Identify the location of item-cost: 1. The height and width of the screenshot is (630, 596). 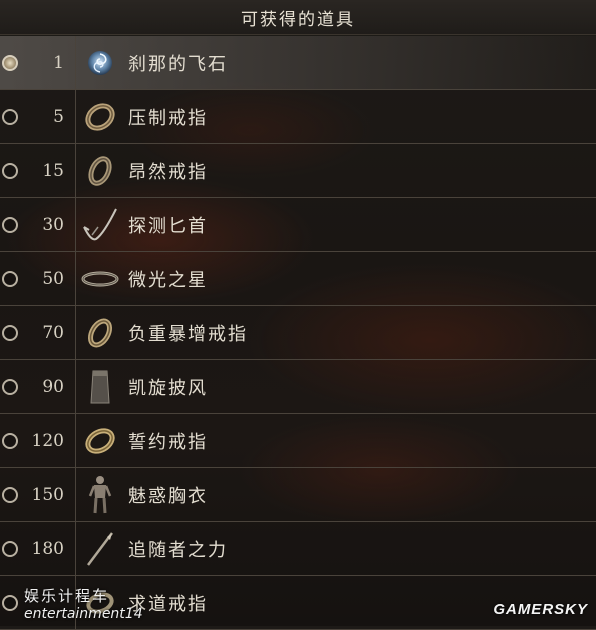
(58, 62).